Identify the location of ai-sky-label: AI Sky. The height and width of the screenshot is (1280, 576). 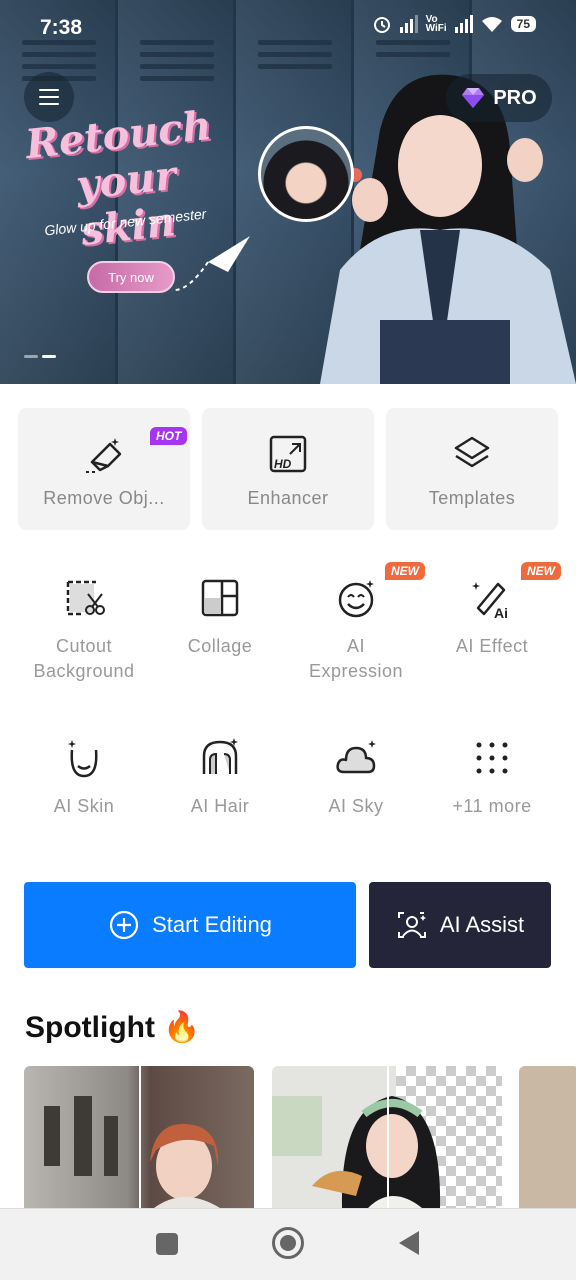
(356, 806).